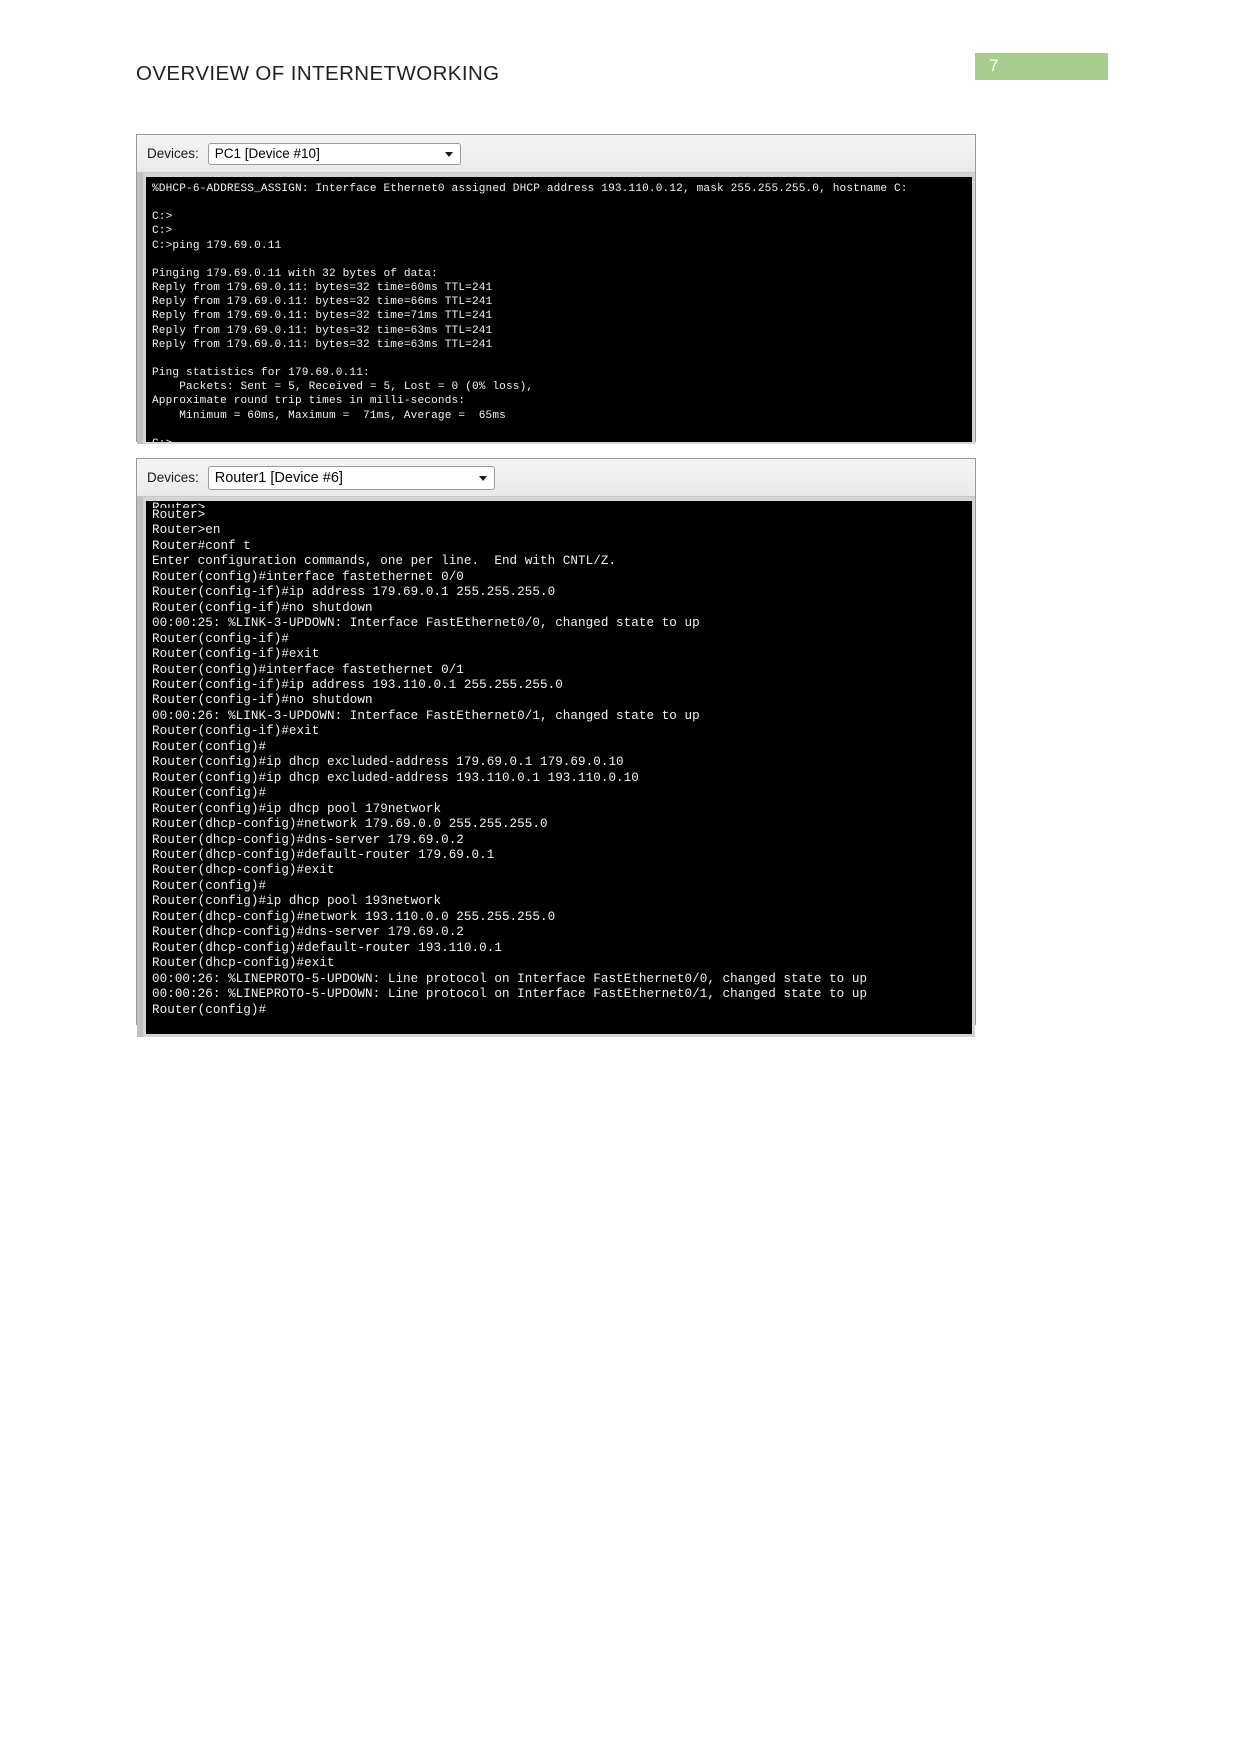 This screenshot has height=1754, width=1241. I want to click on pc-device-dropdown: PC1 [Device #10], so click(334, 153).